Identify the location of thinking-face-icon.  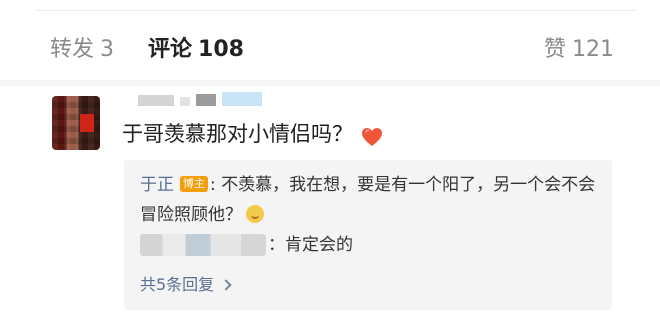
(255, 214).